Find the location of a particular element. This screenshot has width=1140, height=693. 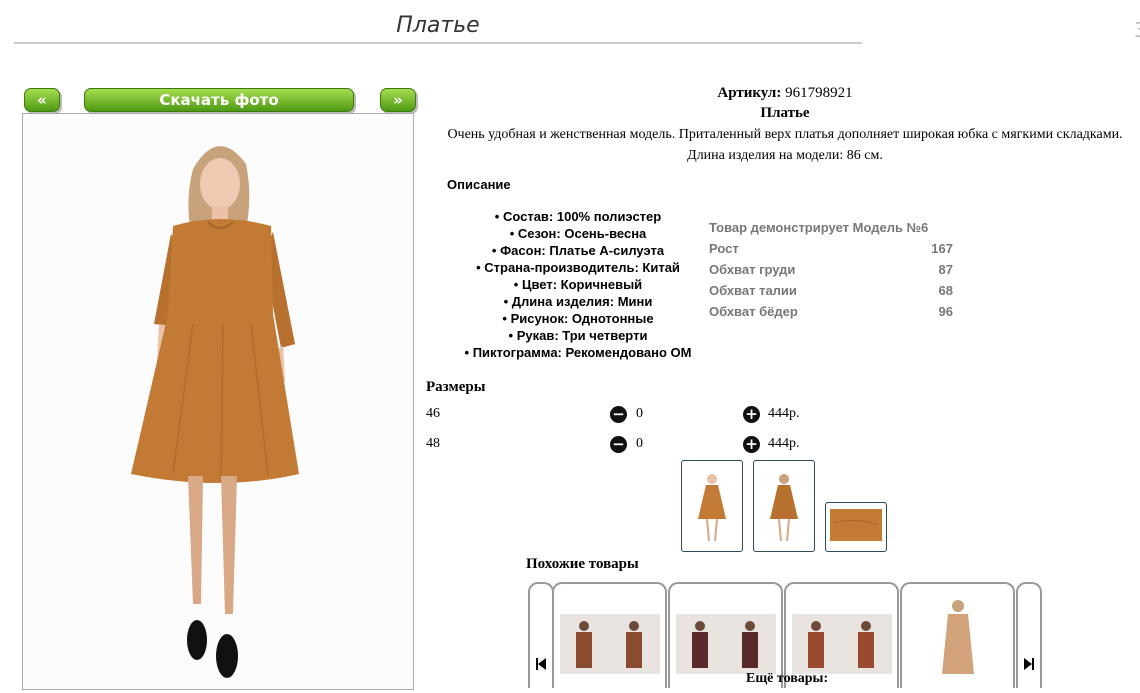

next-photo-button: » is located at coordinates (398, 100).